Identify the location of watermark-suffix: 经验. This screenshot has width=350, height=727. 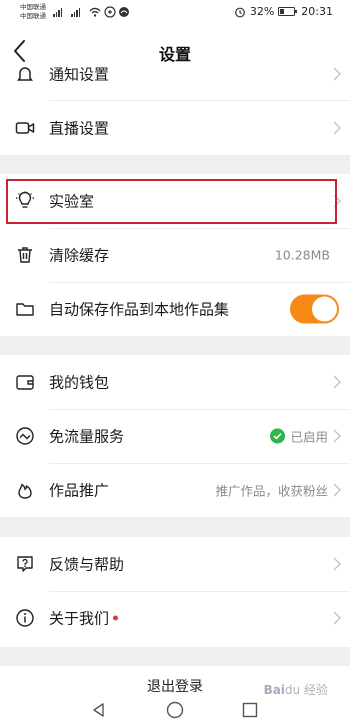
(315, 690).